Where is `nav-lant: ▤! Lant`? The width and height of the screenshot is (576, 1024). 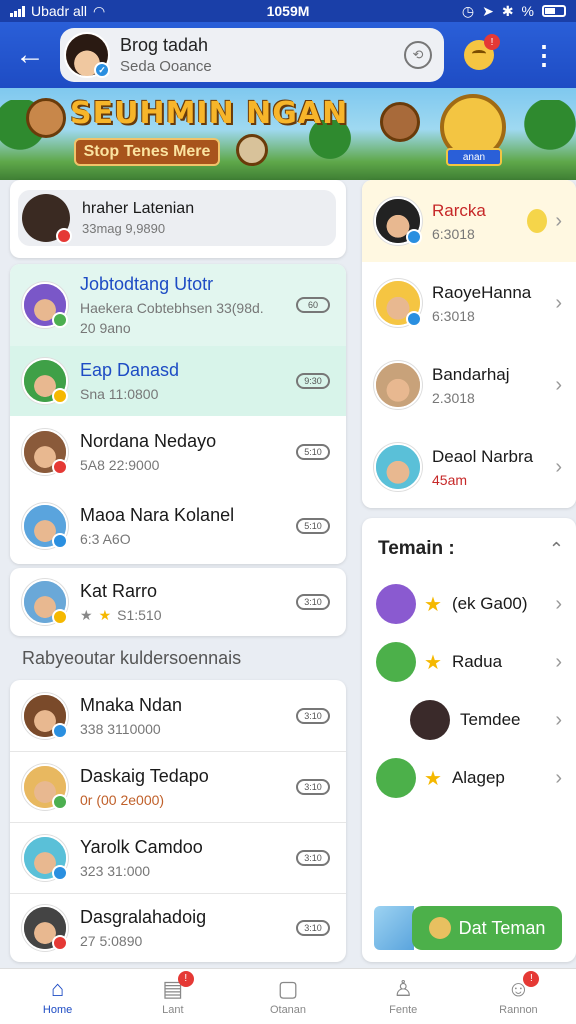
nav-lant: ▤! Lant is located at coordinates (172, 996).